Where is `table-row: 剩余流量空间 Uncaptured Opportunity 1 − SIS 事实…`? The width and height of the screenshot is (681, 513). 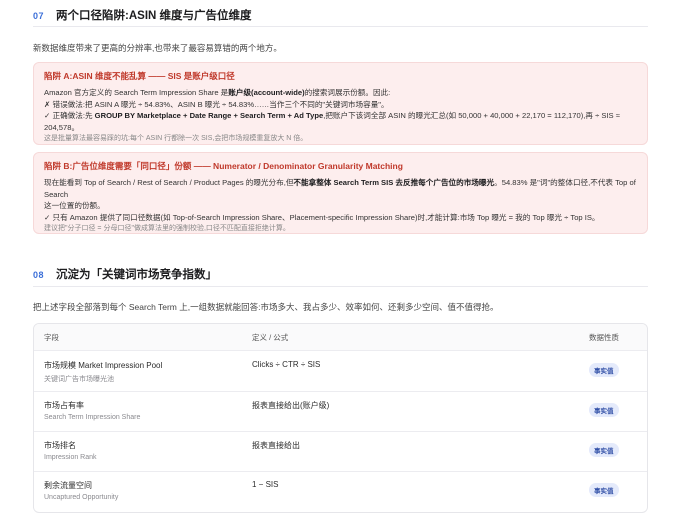
table-row: 剩余流量空间 Uncaptured Opportunity 1 − SIS 事实… is located at coordinates (340, 492).